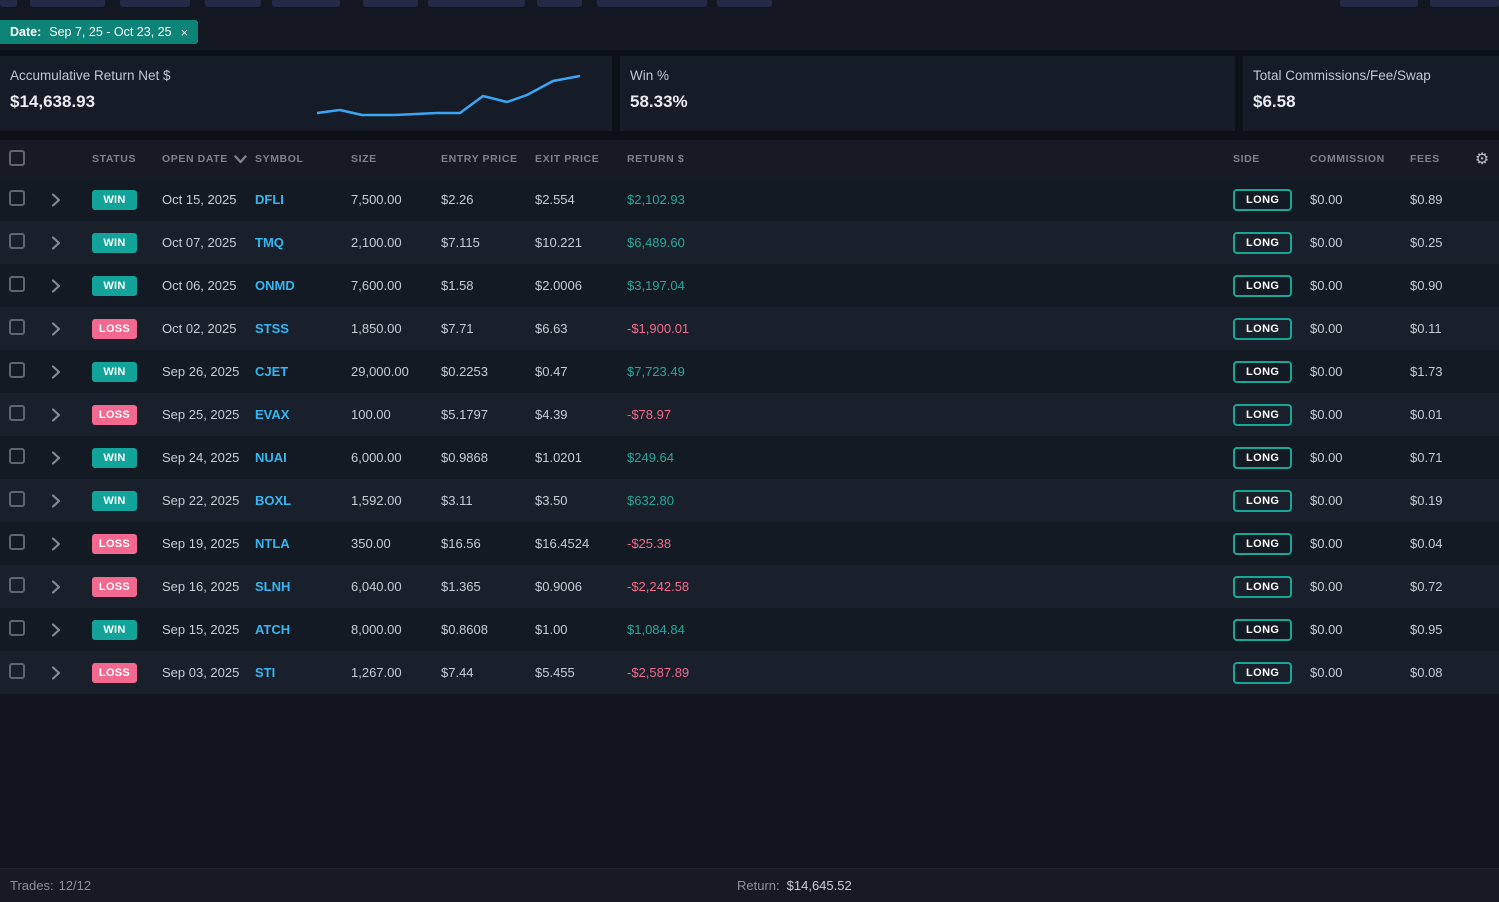 This screenshot has height=902, width=1499. What do you see at coordinates (26, 32) in the screenshot?
I see `date-filter-label: Date:` at bounding box center [26, 32].